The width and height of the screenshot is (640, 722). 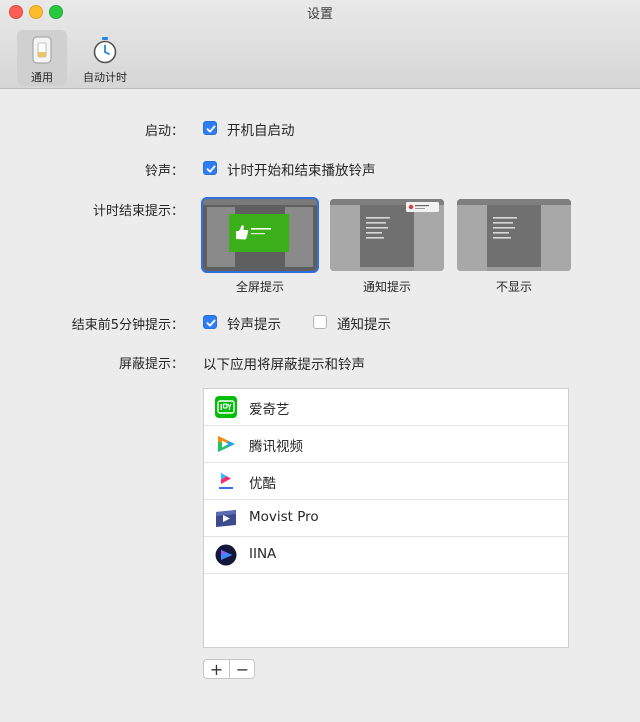 I want to click on tencent-video-icon, so click(x=226, y=444).